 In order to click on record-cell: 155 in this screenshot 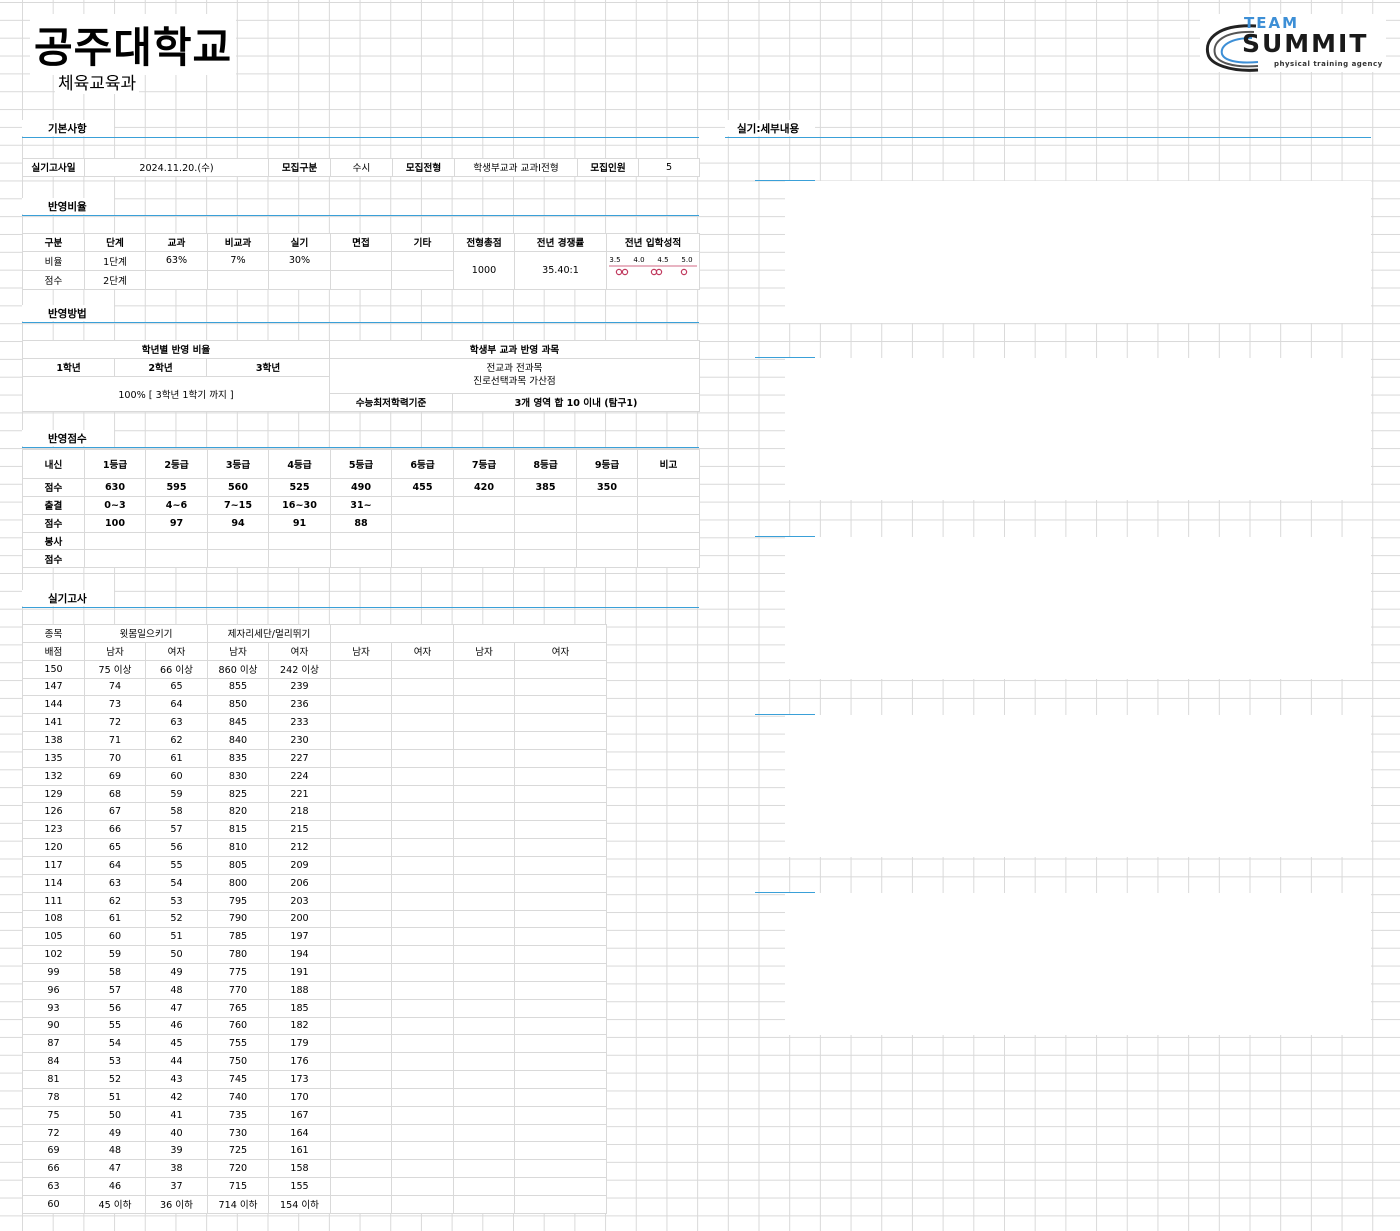, I will do `click(299, 1186)`.